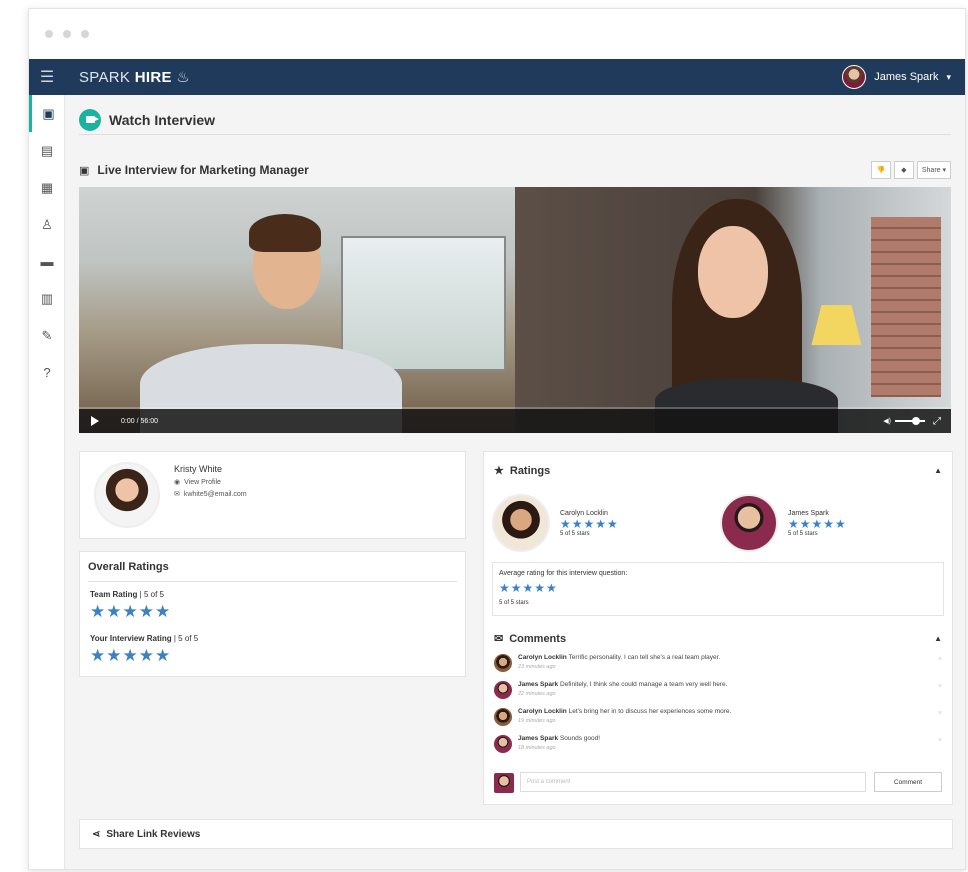 This screenshot has height=872, width=968. What do you see at coordinates (908, 782) in the screenshot?
I see `comment-button: Comment` at bounding box center [908, 782].